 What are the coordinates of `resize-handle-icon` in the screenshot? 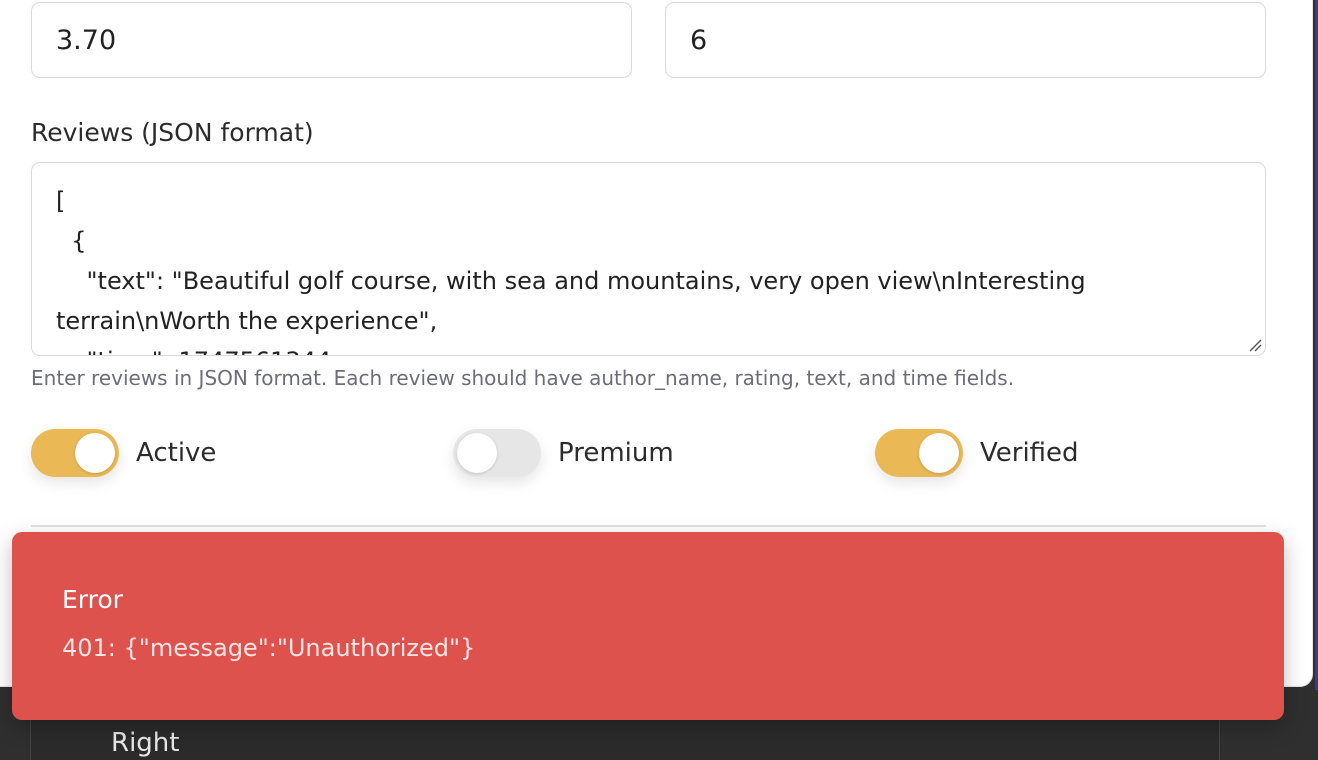 It's located at (1255, 345).